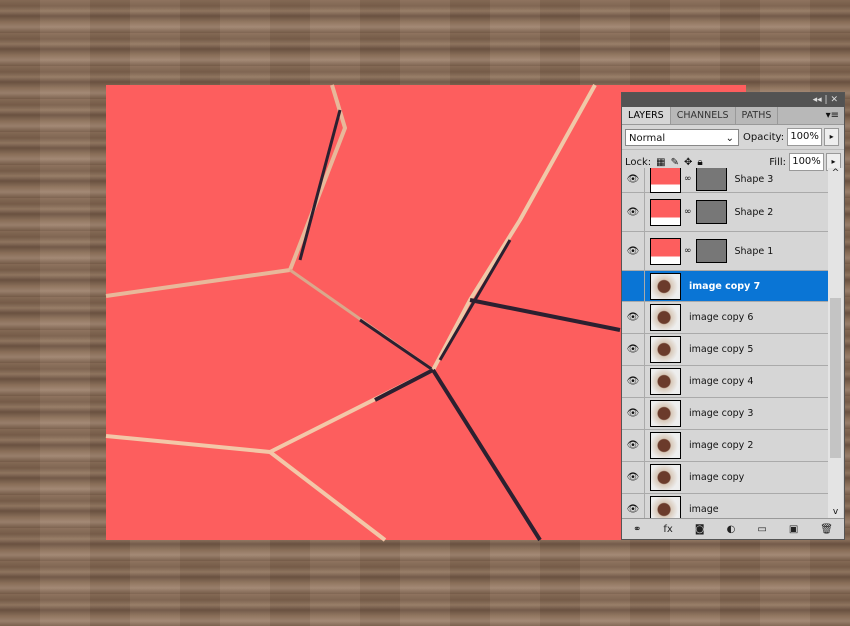 This screenshot has width=850, height=626. Describe the element at coordinates (834, 100) in the screenshot. I see `close-icon: ✕` at that location.